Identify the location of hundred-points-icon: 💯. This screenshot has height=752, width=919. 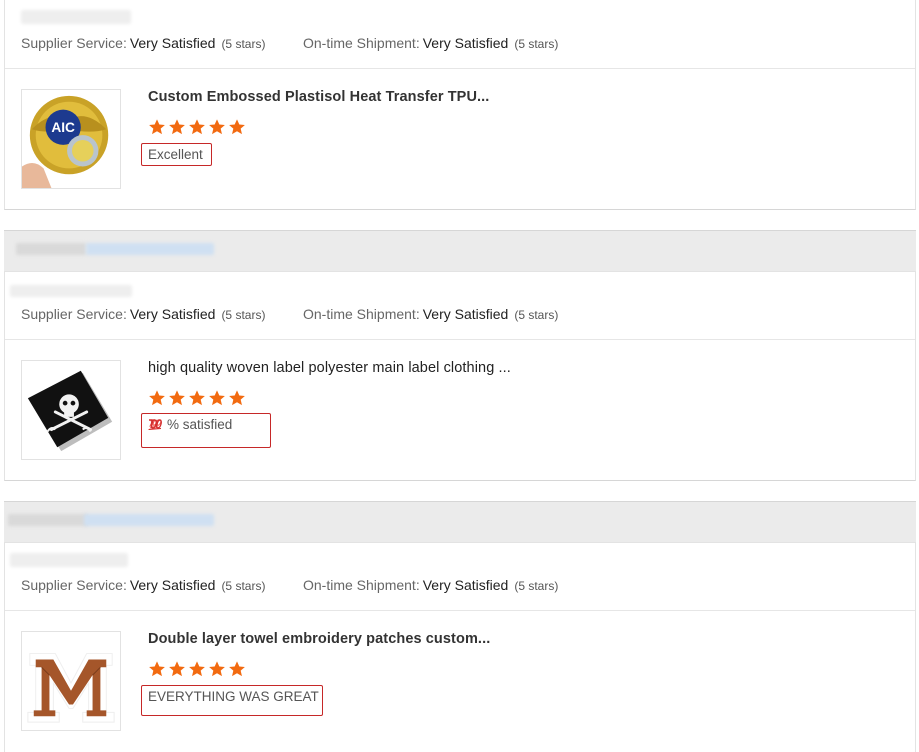
(155, 424).